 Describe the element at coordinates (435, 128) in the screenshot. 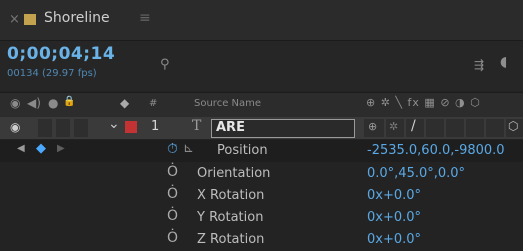

I see `effect-switch` at that location.